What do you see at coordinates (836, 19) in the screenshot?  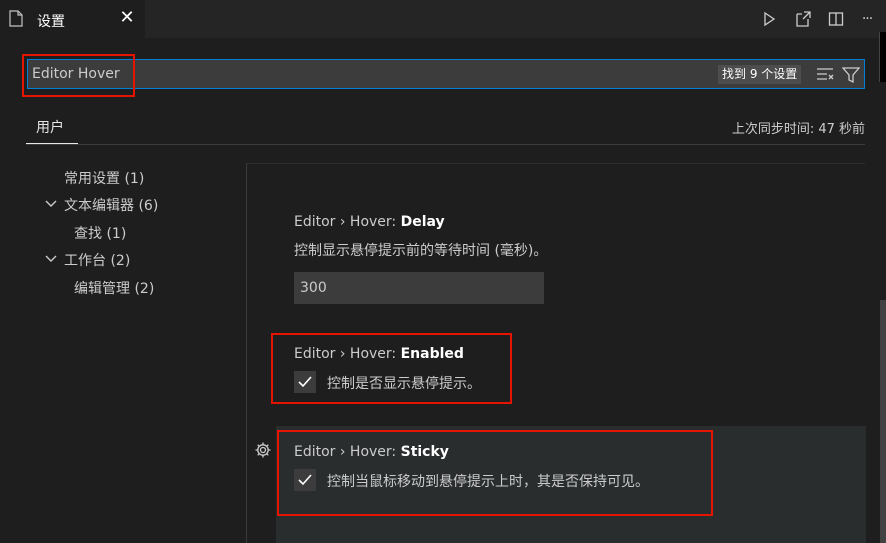 I see `split-editor-icon` at bounding box center [836, 19].